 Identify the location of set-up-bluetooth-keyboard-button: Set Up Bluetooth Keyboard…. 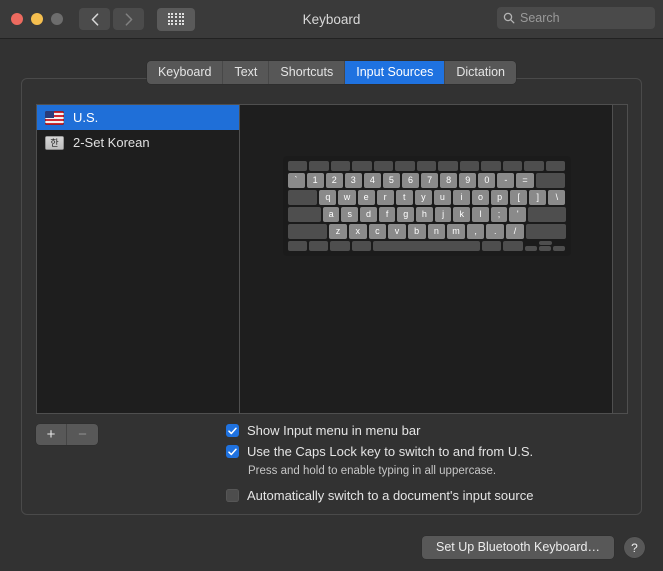
(518, 547).